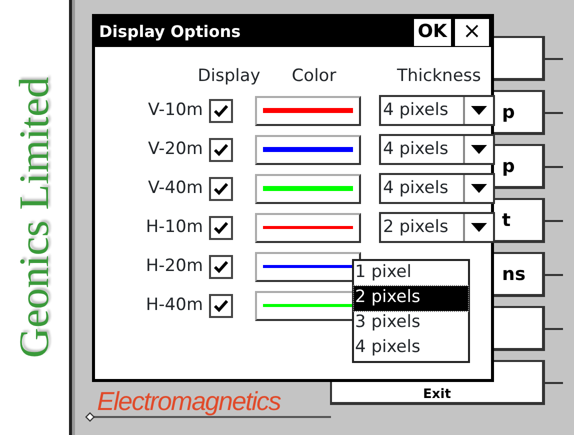 The image size is (574, 435). What do you see at coordinates (314, 76) in the screenshot?
I see `column-header: Color` at bounding box center [314, 76].